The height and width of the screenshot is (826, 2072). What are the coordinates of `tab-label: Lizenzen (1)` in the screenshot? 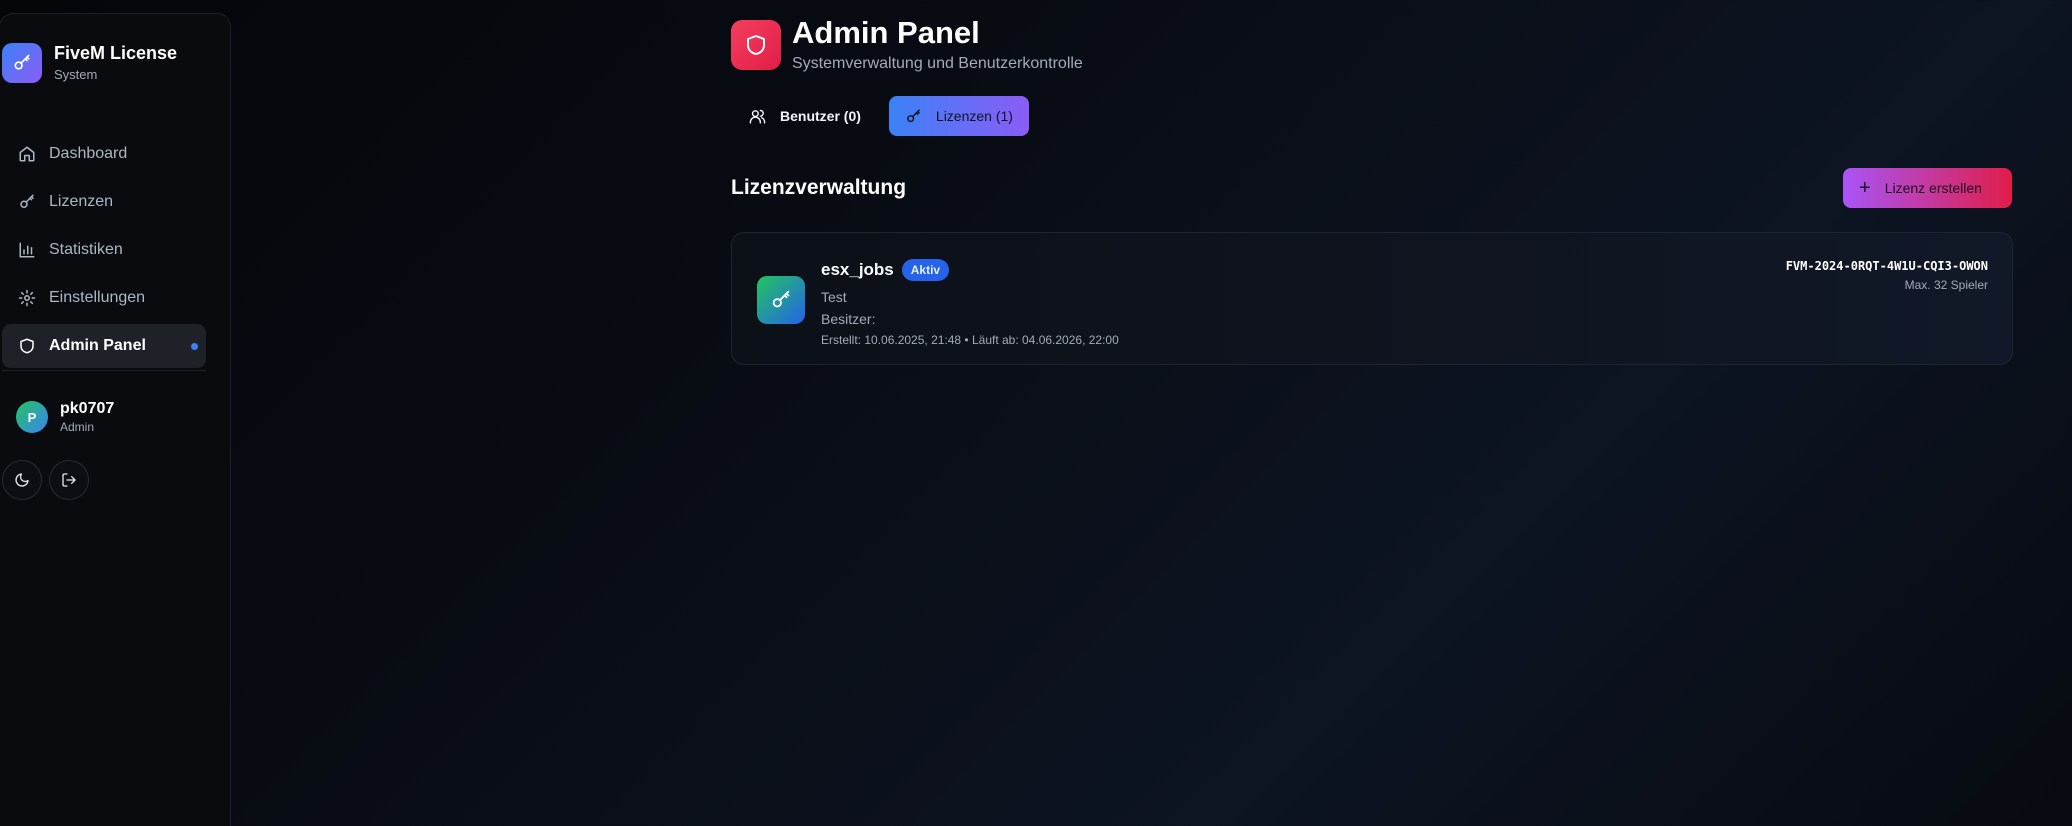 It's located at (974, 116).